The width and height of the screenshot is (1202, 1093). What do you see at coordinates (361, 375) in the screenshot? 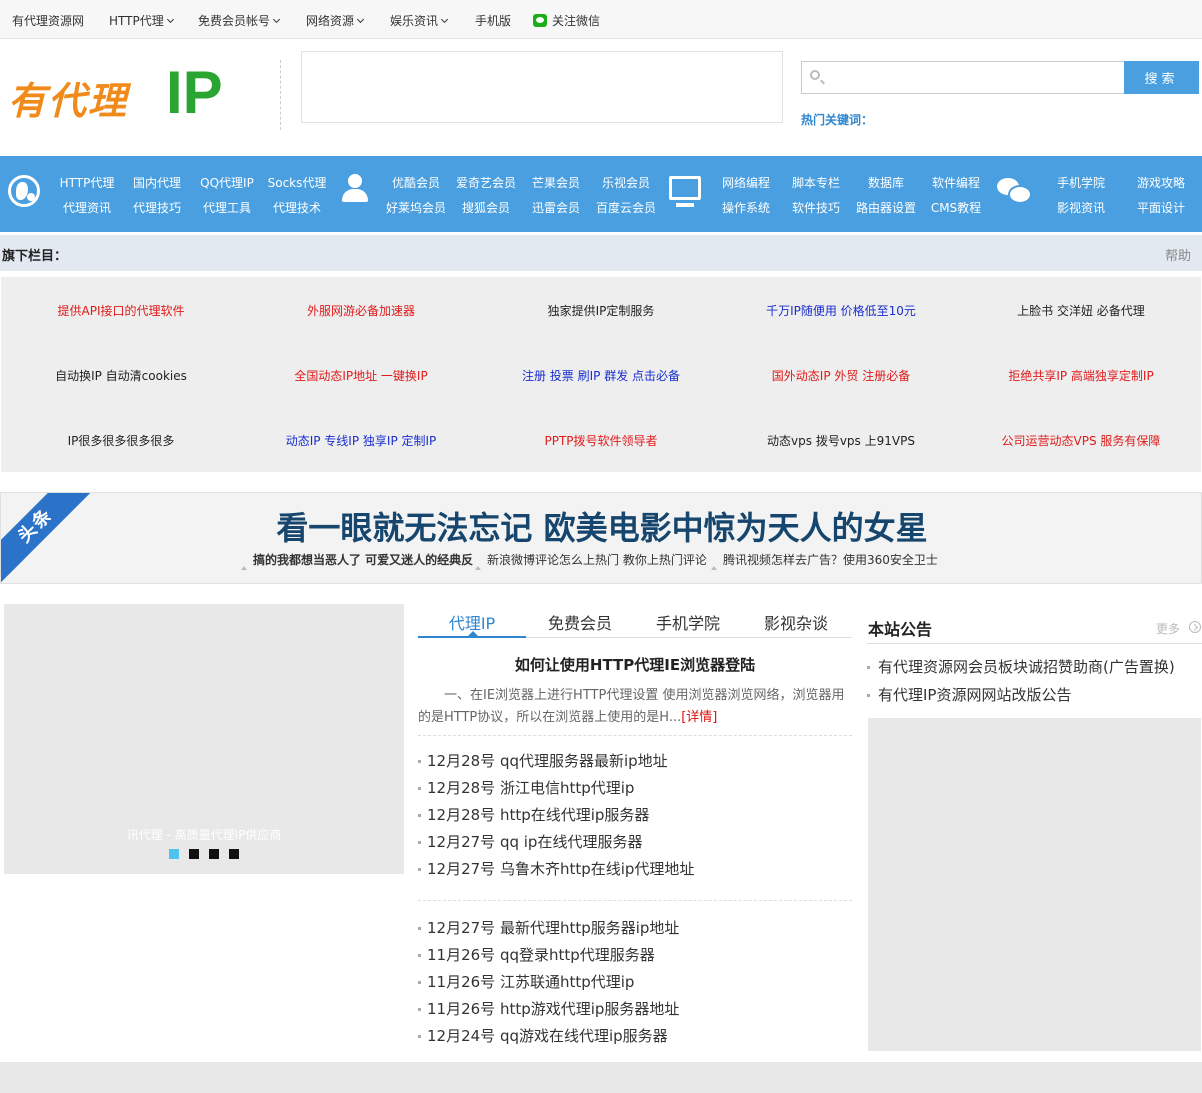
I see `ad-link: 全国动态IP地址 一键换IP` at bounding box center [361, 375].